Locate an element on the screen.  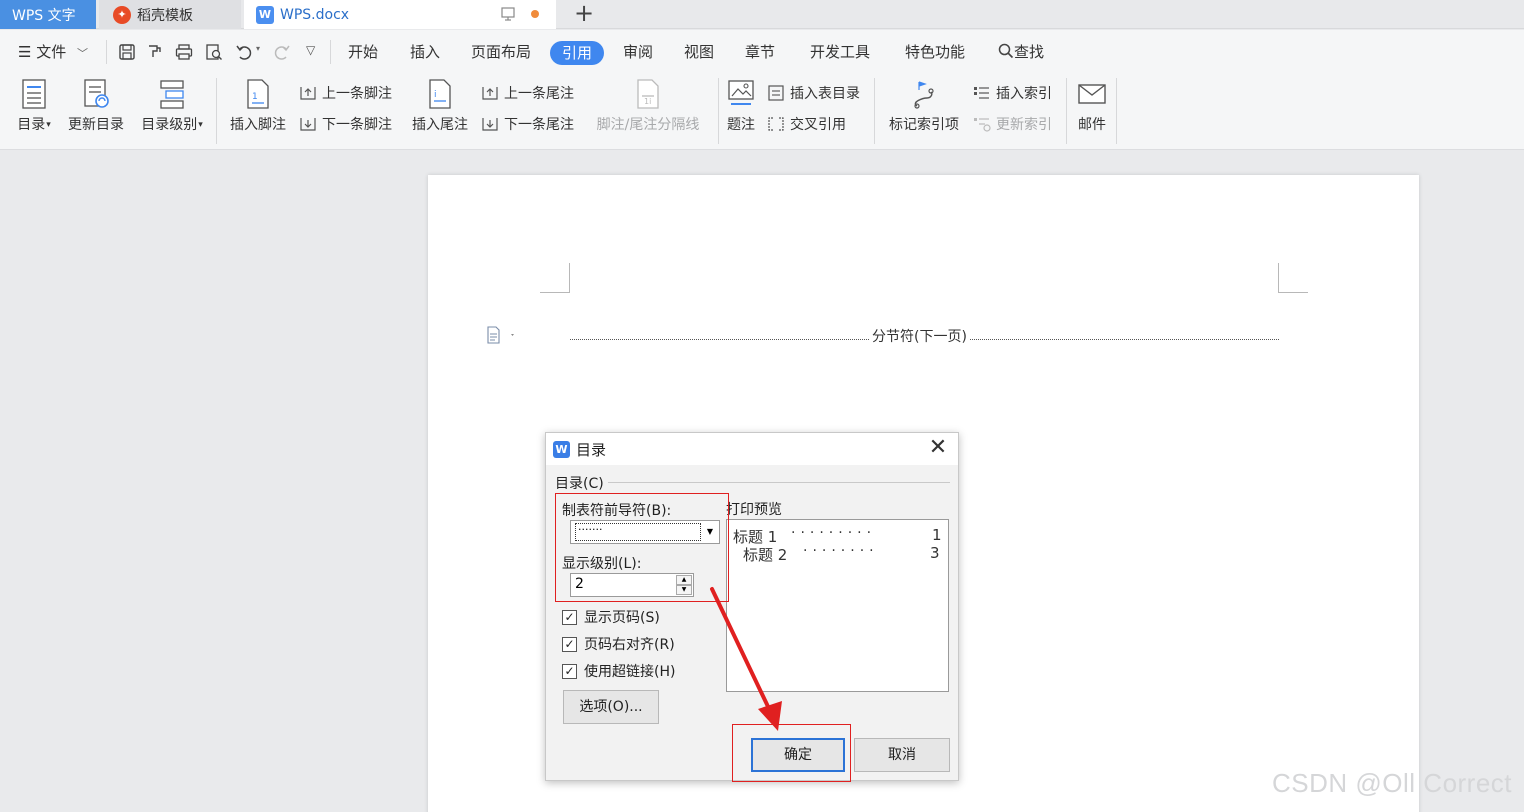
footnote-separator-label: 脚注/尾注分隔线 is located at coordinates (648, 125).